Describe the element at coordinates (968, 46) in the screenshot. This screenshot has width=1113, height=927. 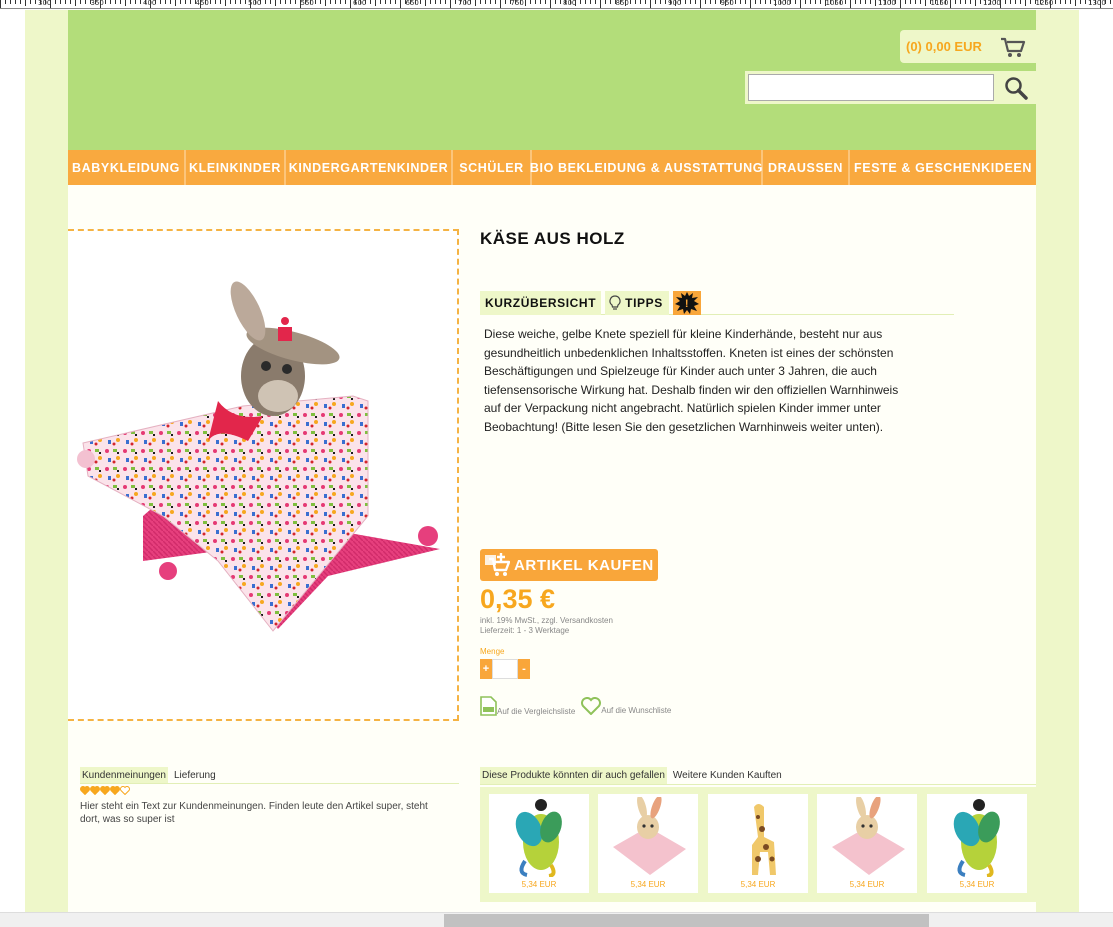
I see `cart-button: (0) 0,00 EUR` at that location.